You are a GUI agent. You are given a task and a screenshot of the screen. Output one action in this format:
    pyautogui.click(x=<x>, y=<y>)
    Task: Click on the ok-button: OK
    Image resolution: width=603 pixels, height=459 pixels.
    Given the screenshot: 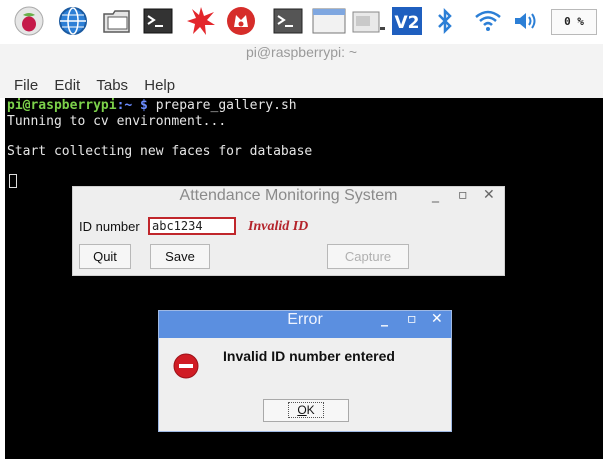 What is the action you would take?
    pyautogui.click(x=306, y=410)
    